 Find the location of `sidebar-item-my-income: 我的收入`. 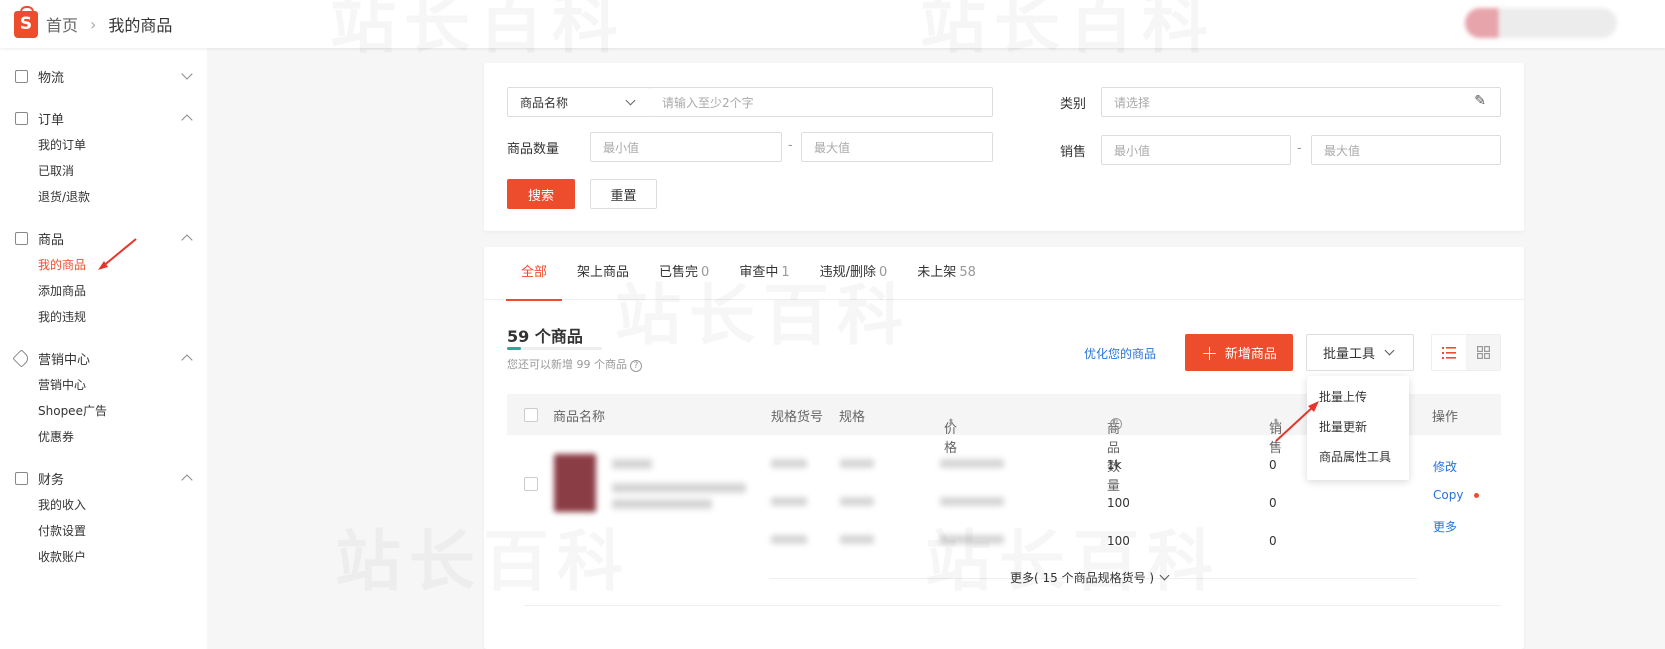

sidebar-item-my-income: 我的收入 is located at coordinates (103, 505).